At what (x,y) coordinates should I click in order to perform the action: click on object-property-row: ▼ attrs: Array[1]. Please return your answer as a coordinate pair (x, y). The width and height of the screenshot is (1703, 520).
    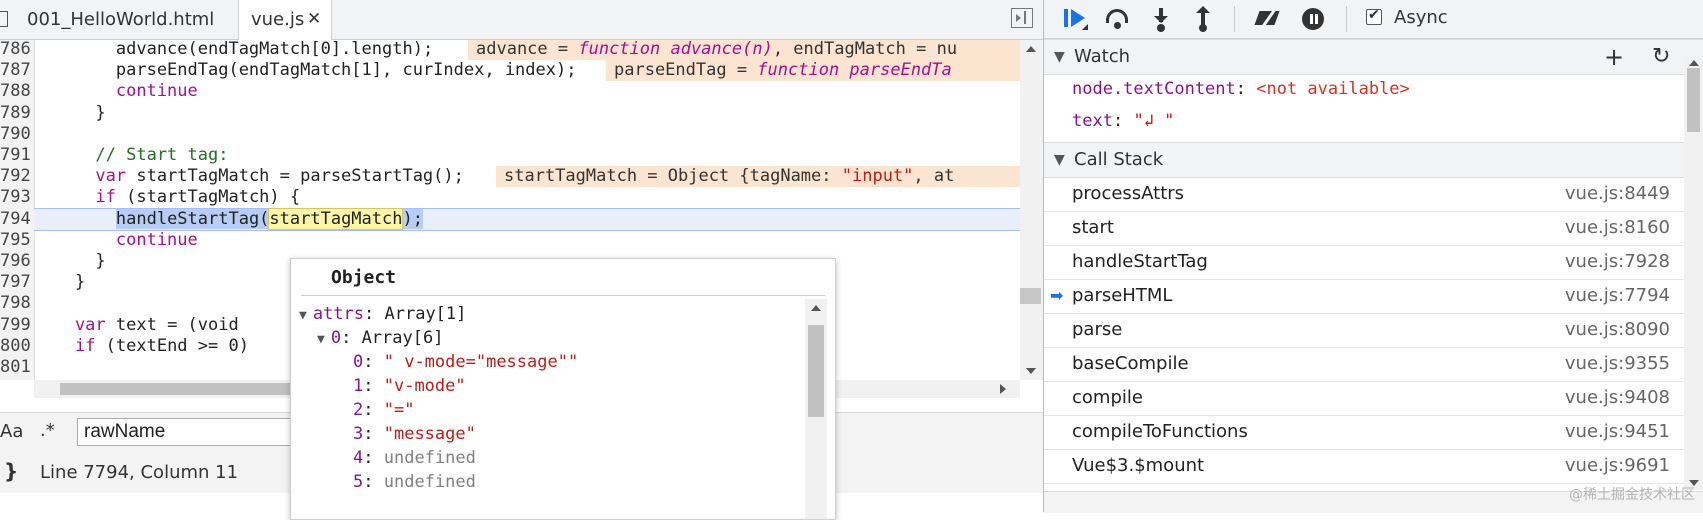
    Looking at the image, I should click on (382, 314).